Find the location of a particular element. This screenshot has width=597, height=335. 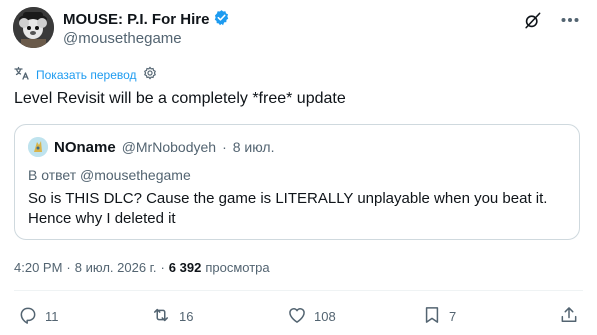

views-label: просмотра is located at coordinates (237, 267).